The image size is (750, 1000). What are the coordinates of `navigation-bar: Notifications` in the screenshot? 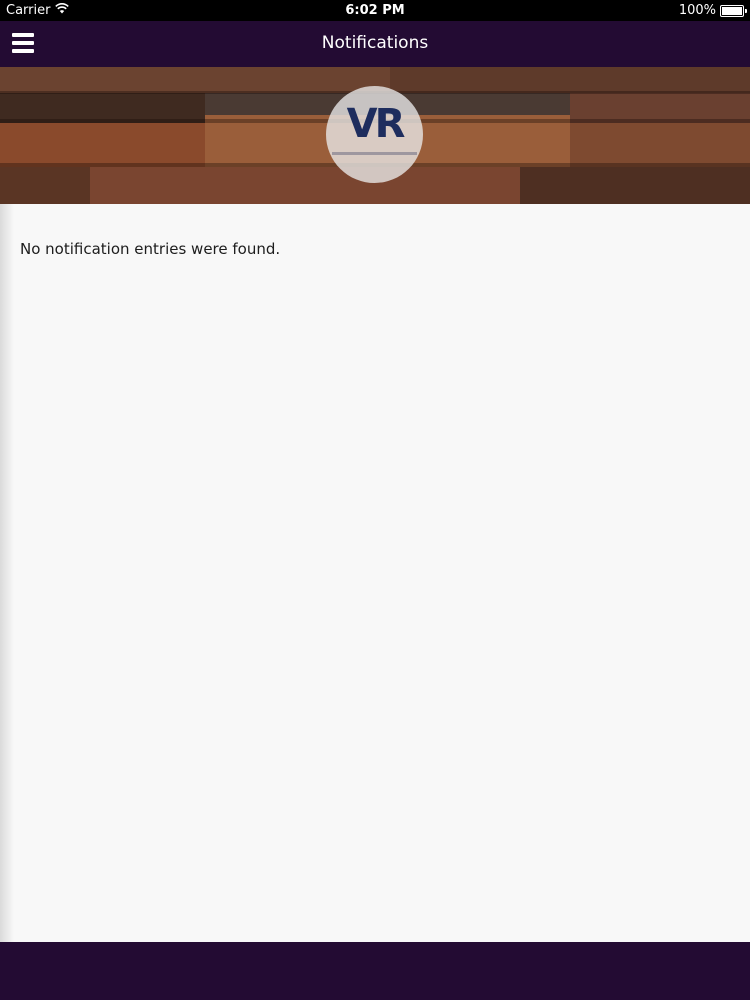 It's located at (375, 44).